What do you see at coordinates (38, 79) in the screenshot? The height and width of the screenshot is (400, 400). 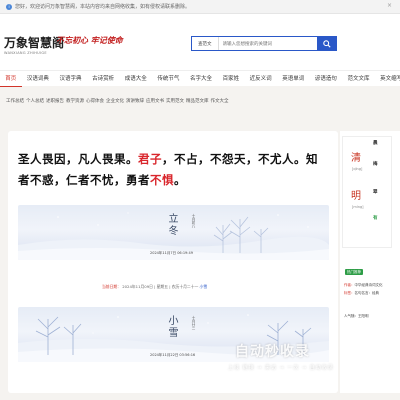 I see `nav-item-dictionary: 汉语词典` at bounding box center [38, 79].